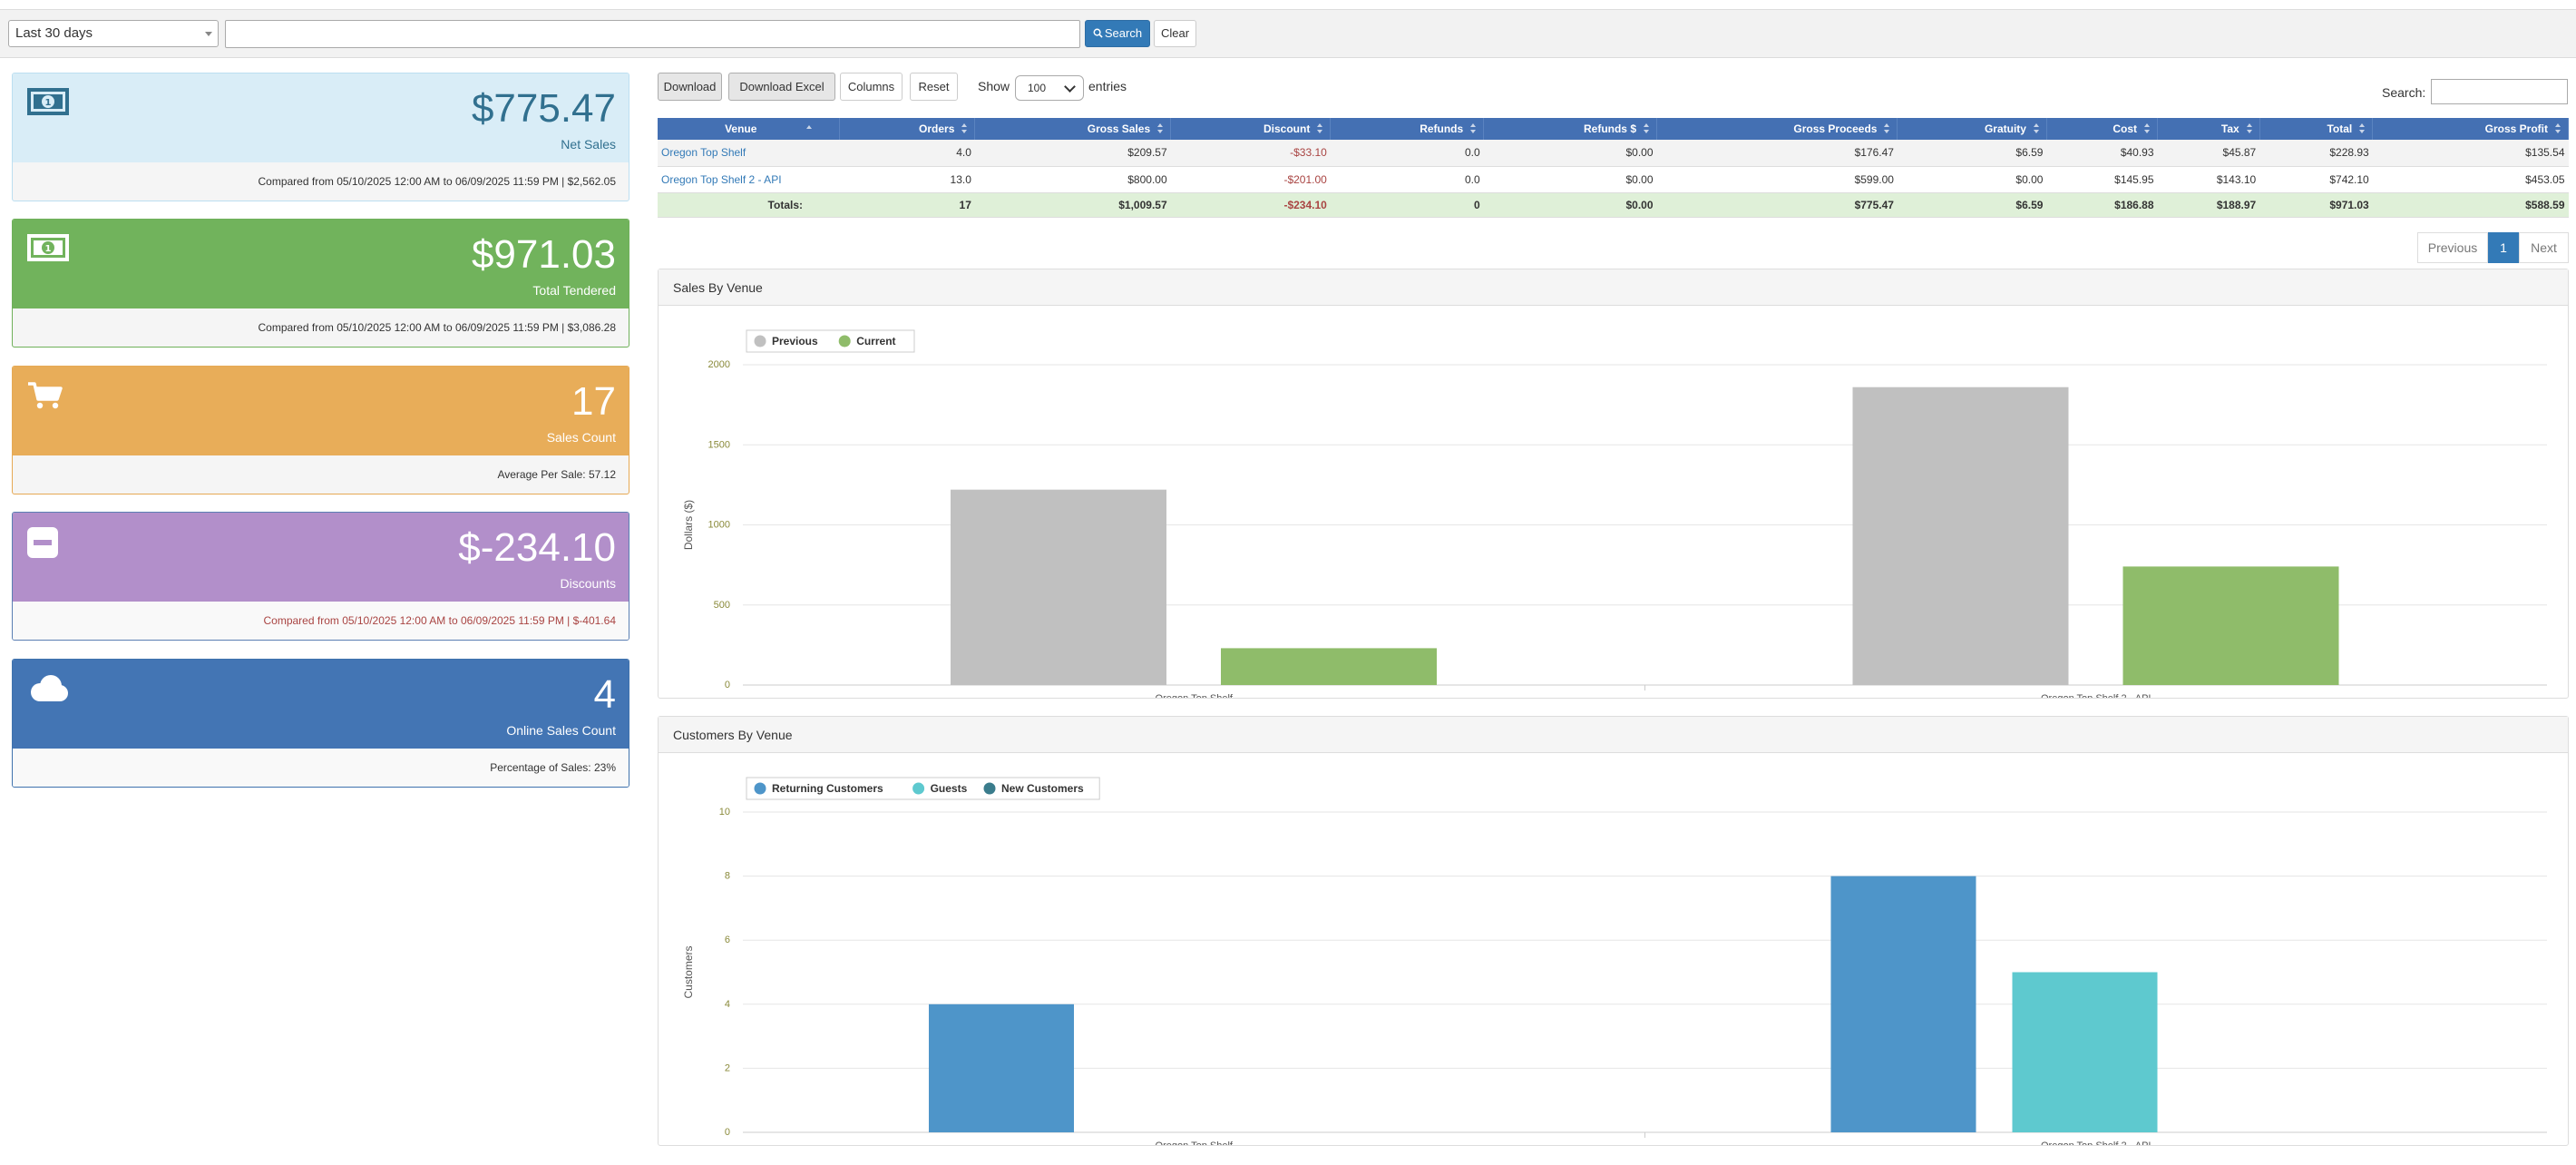  What do you see at coordinates (1777, 179) in the screenshot?
I see `table-cell: $599.00` at bounding box center [1777, 179].